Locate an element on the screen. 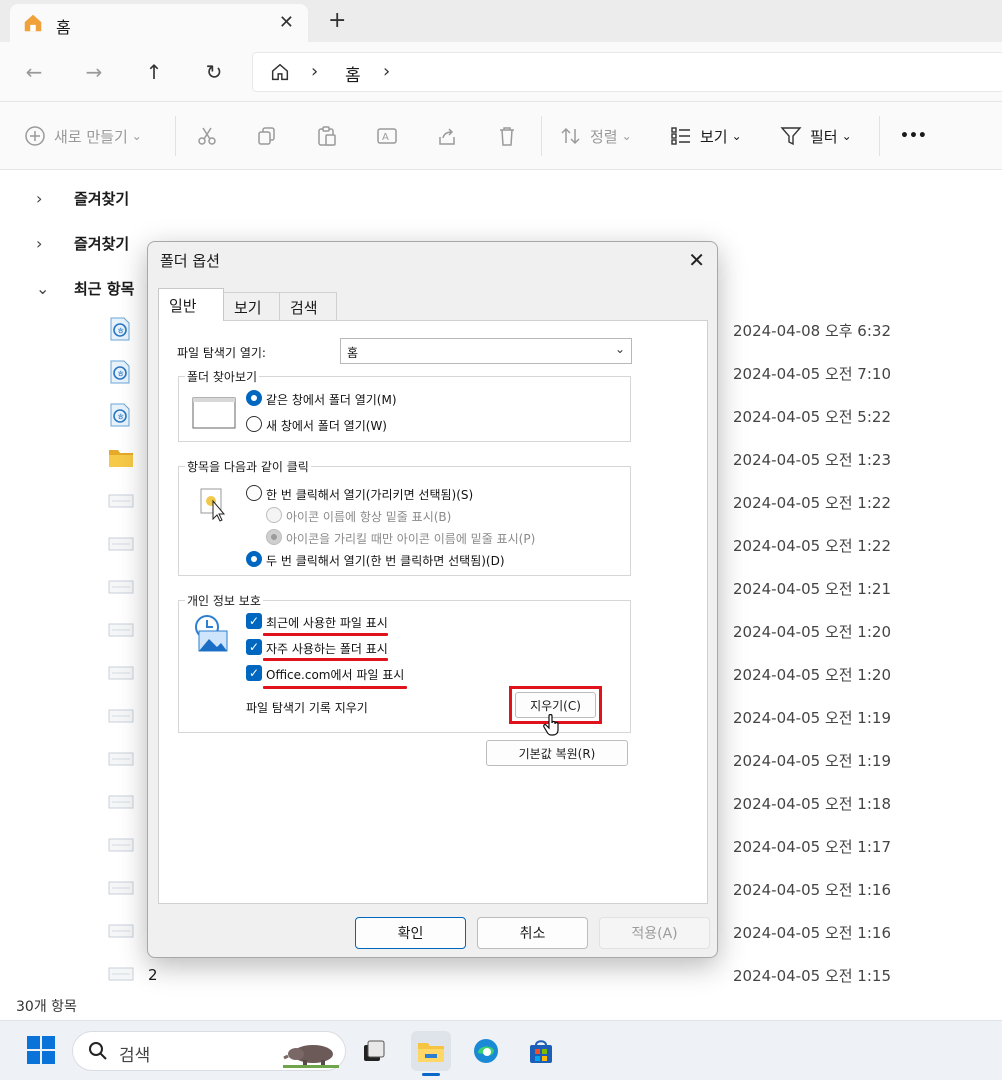  office-files-checkbox: ✓ is located at coordinates (254, 673).